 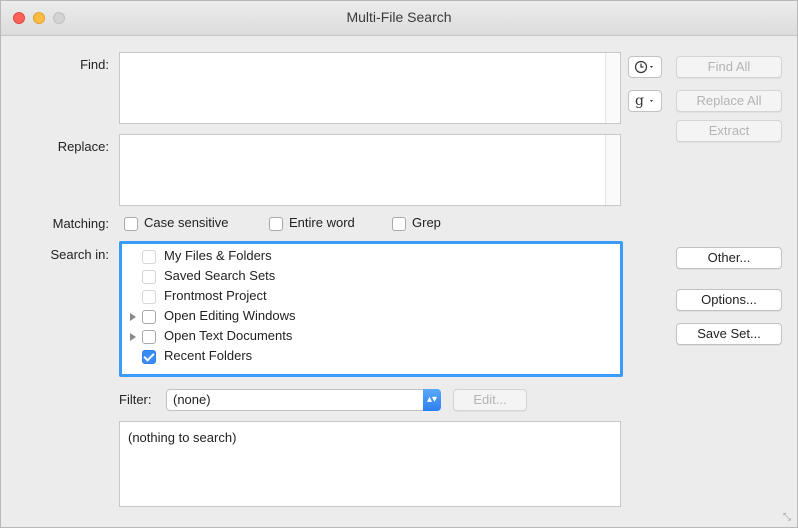 What do you see at coordinates (135, 399) in the screenshot?
I see `filter-label: Filter:` at bounding box center [135, 399].